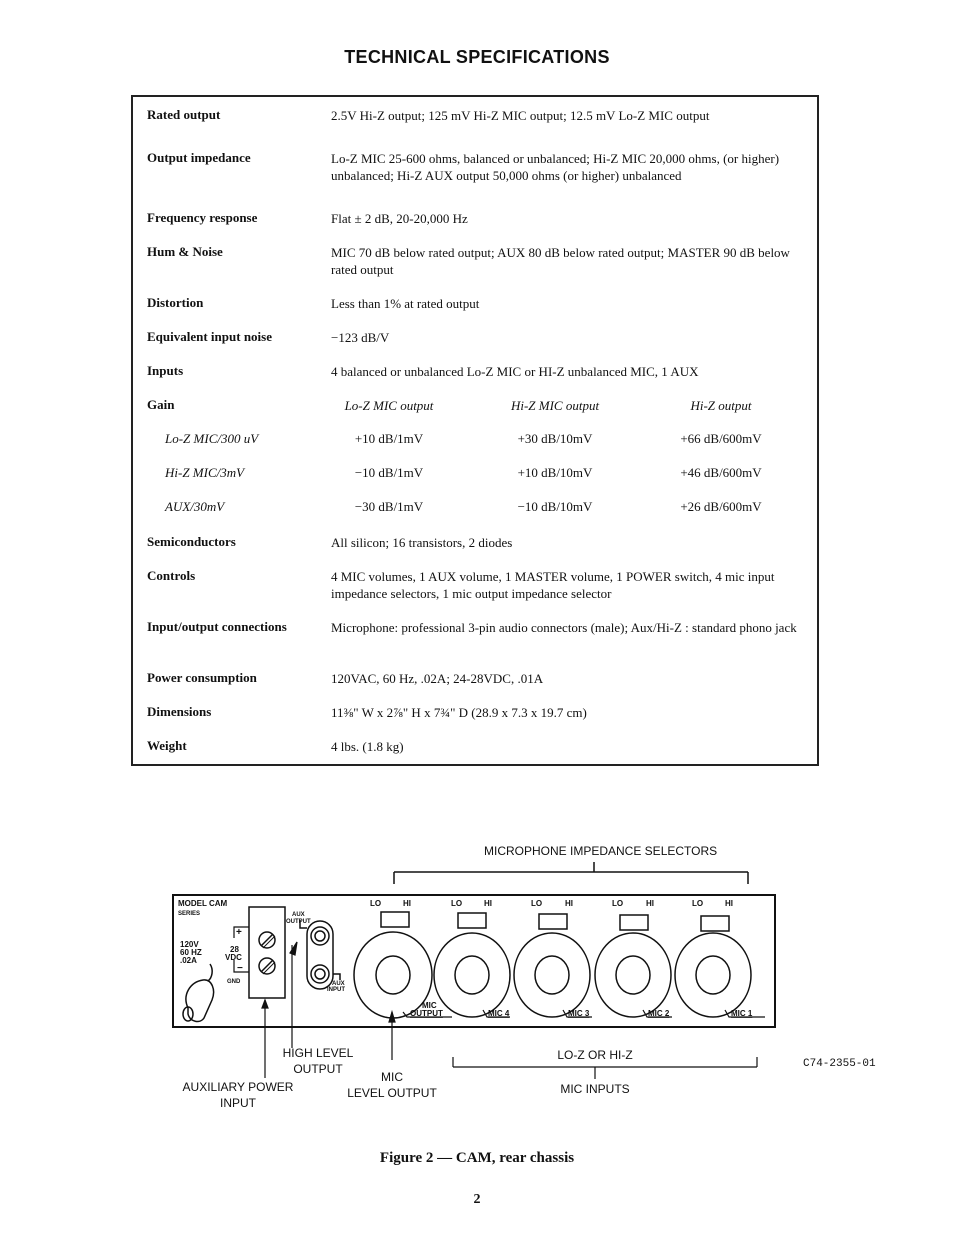  What do you see at coordinates (238, 1087) in the screenshot?
I see `callout-line: AUXILIARY POWER` at bounding box center [238, 1087].